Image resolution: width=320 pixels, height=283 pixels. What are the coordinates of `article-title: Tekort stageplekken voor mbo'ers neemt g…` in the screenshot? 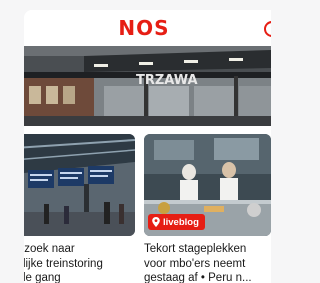 It's located at (207, 262).